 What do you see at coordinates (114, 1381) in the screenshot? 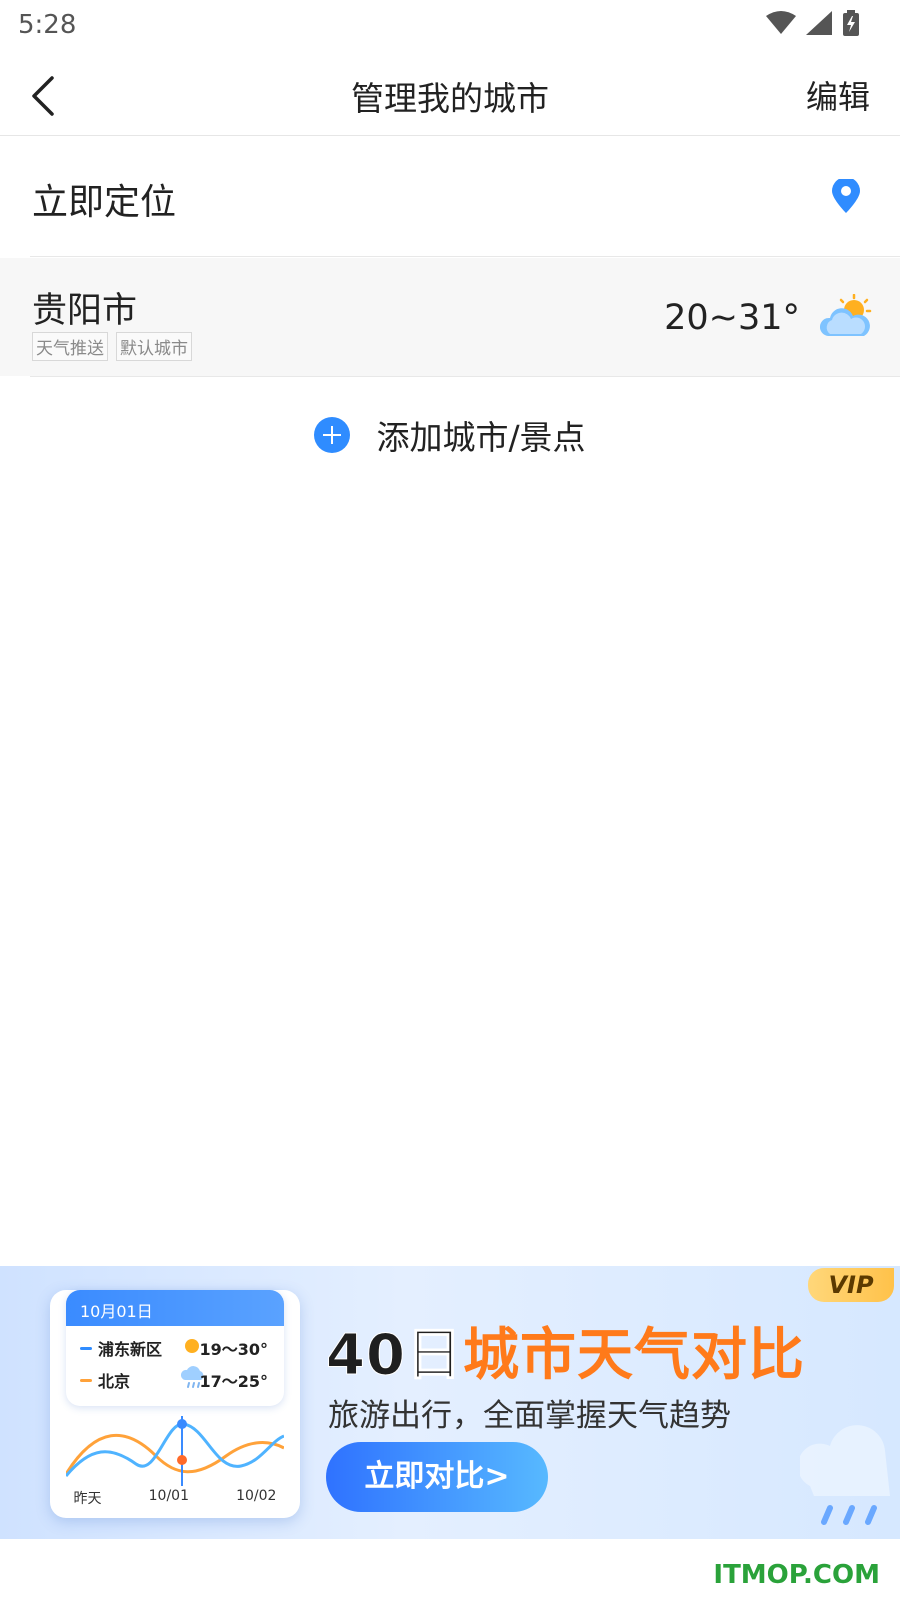
I see `banner-card-city: 北京` at bounding box center [114, 1381].